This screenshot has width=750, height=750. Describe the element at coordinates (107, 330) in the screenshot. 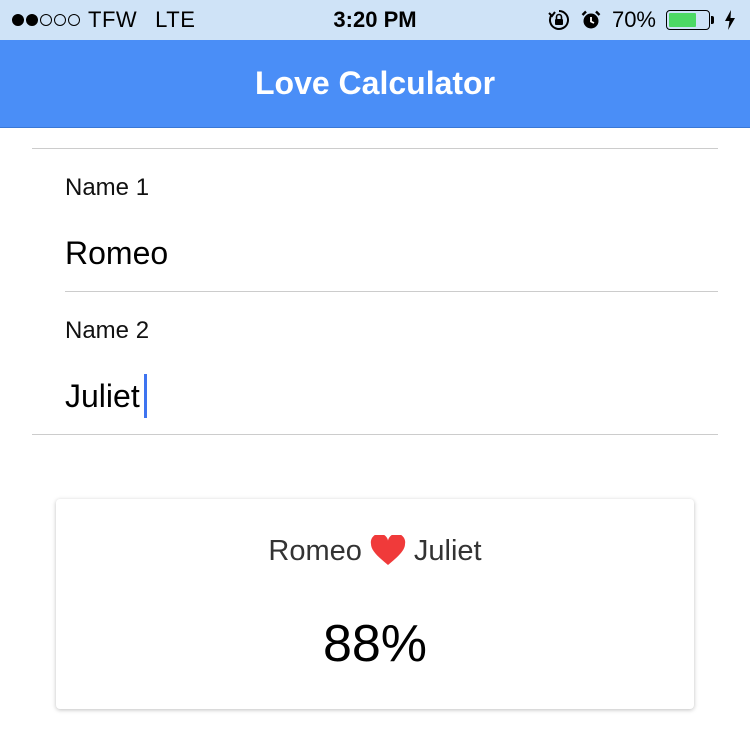

I see `name2-label: Name 2` at that location.